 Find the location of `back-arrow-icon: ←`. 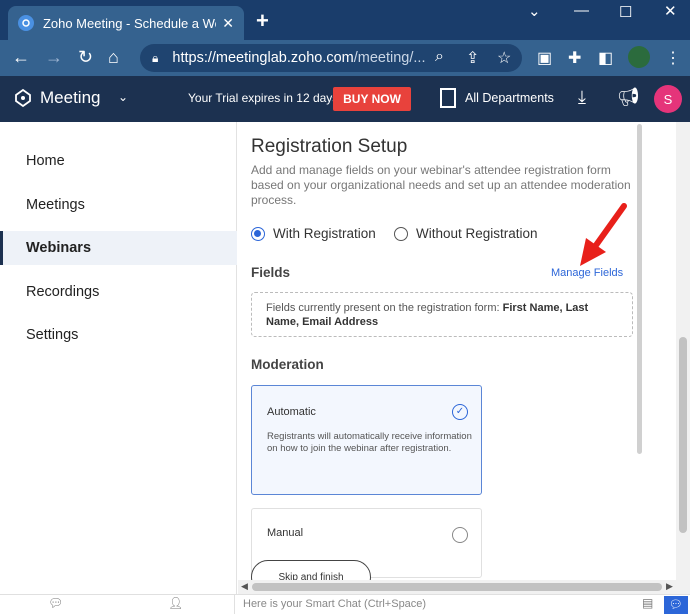

back-arrow-icon: ← is located at coordinates (21, 57).